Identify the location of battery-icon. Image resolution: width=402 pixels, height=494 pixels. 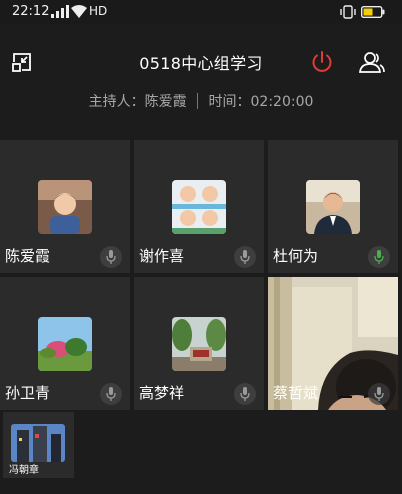
(373, 12).